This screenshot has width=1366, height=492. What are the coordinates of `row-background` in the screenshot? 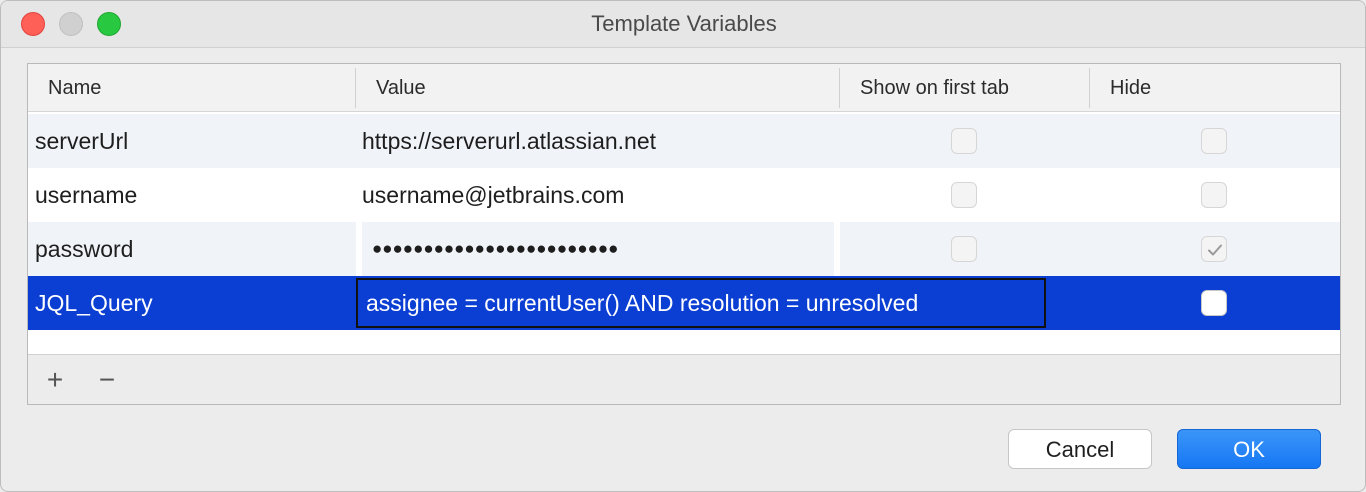 It's located at (1090, 249).